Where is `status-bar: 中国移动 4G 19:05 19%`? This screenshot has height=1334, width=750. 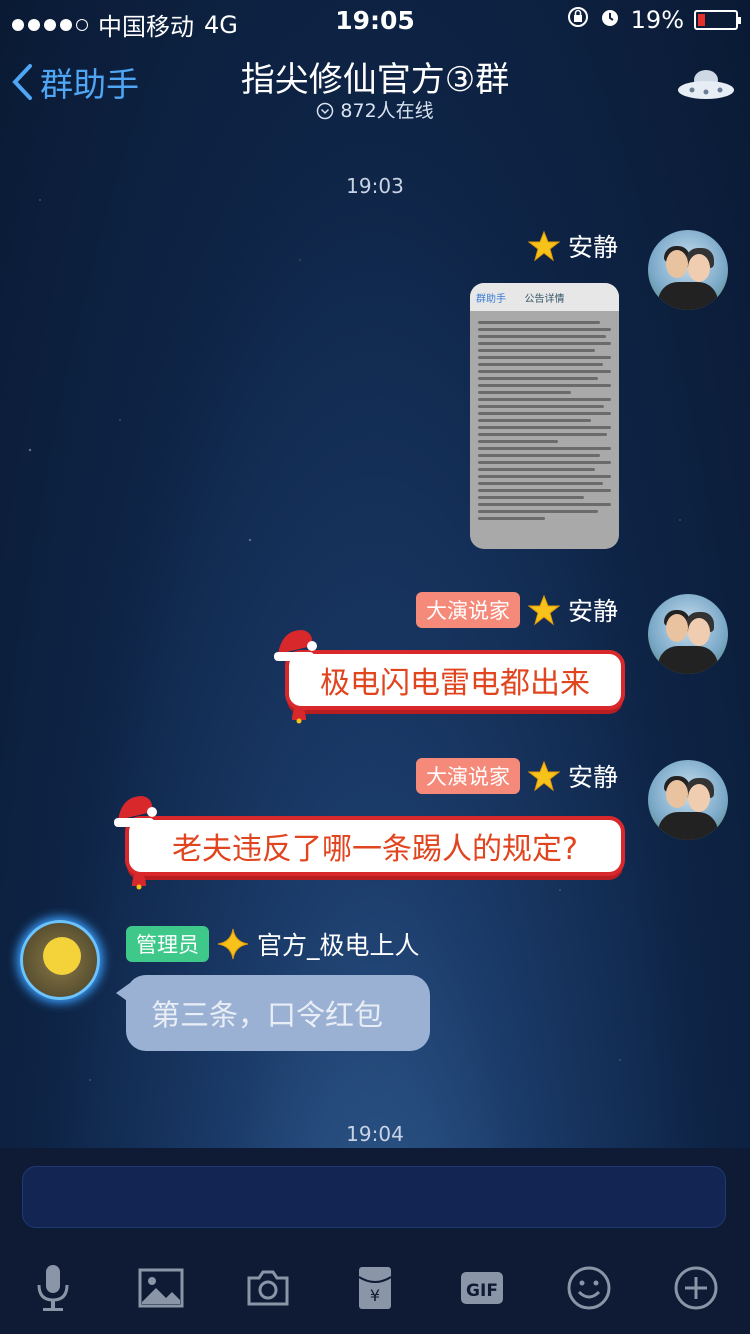
status-bar: 中国移动 4G 19:05 19% is located at coordinates (375, 20).